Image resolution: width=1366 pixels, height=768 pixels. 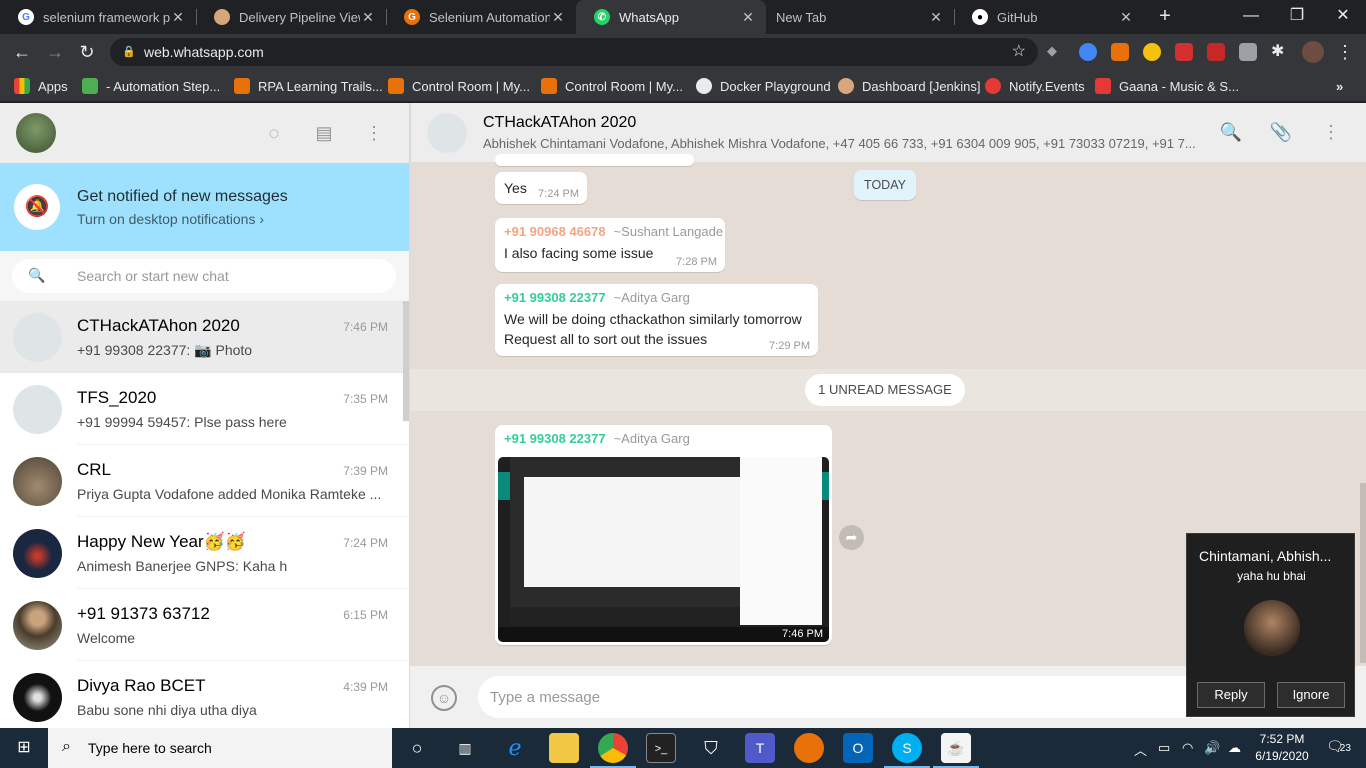 What do you see at coordinates (564, 748) in the screenshot?
I see `file-explorer-icon` at bounding box center [564, 748].